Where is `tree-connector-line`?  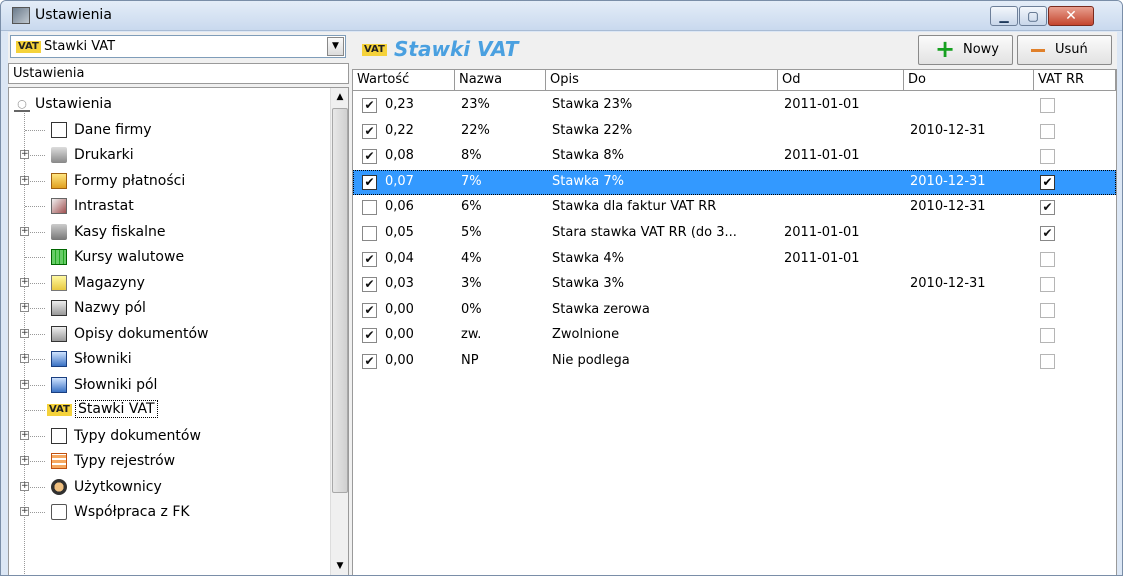
tree-connector-line is located at coordinates (35, 206).